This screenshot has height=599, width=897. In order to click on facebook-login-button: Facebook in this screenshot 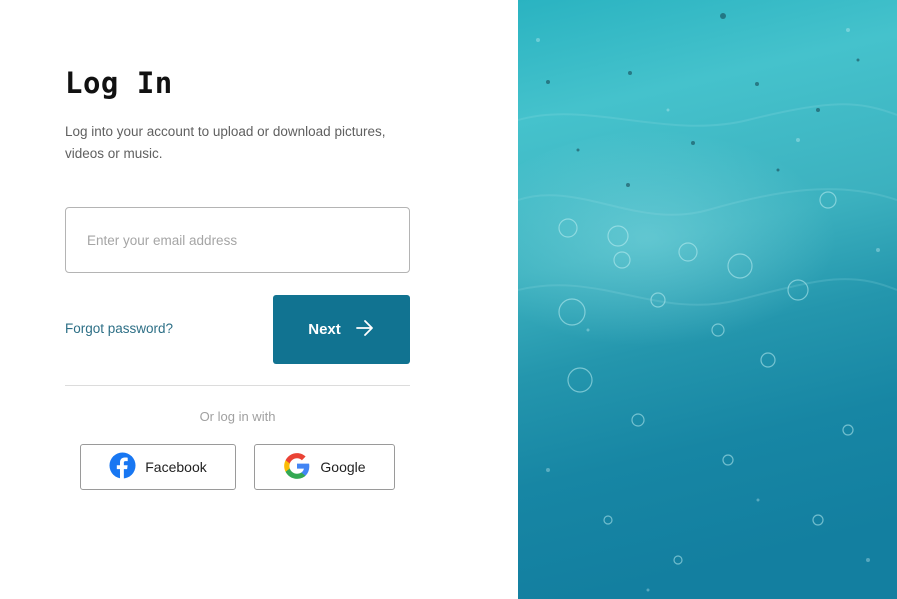, I will do `click(158, 467)`.